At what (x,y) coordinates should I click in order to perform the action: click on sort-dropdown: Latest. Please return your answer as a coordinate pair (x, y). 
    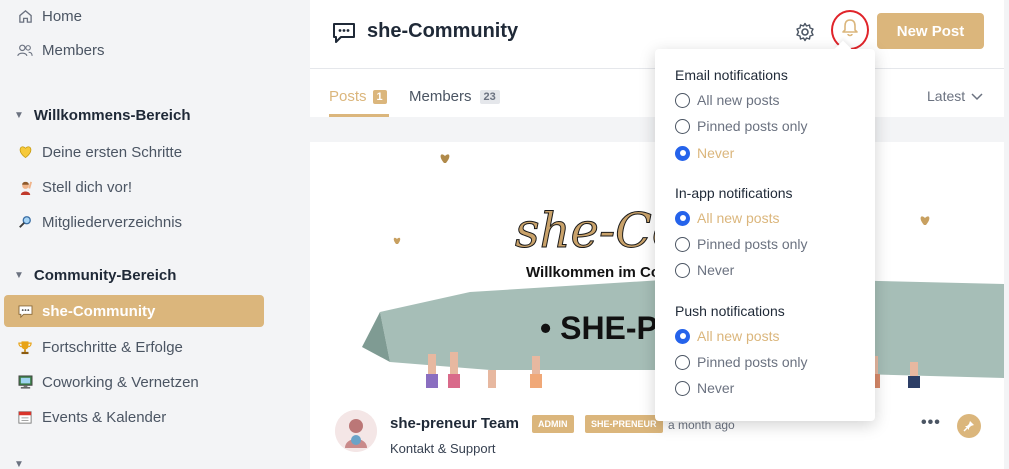
    Looking at the image, I should click on (955, 96).